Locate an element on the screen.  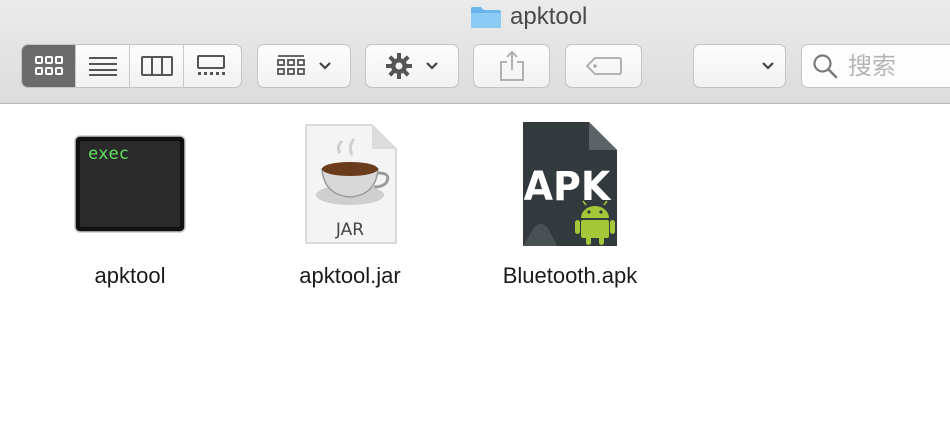
file-name: Bluetooth.apk is located at coordinates (570, 275).